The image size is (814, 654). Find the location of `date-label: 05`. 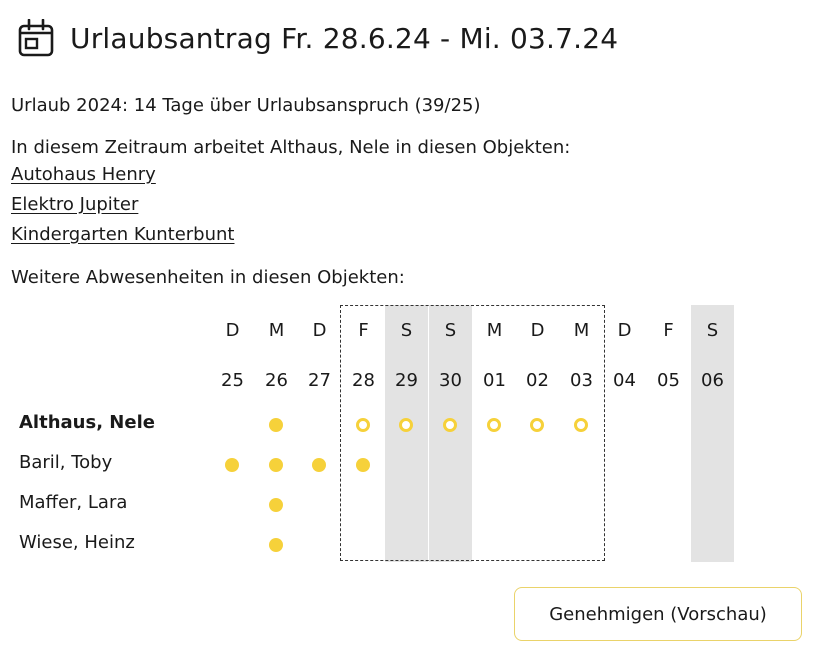

date-label: 05 is located at coordinates (668, 380).